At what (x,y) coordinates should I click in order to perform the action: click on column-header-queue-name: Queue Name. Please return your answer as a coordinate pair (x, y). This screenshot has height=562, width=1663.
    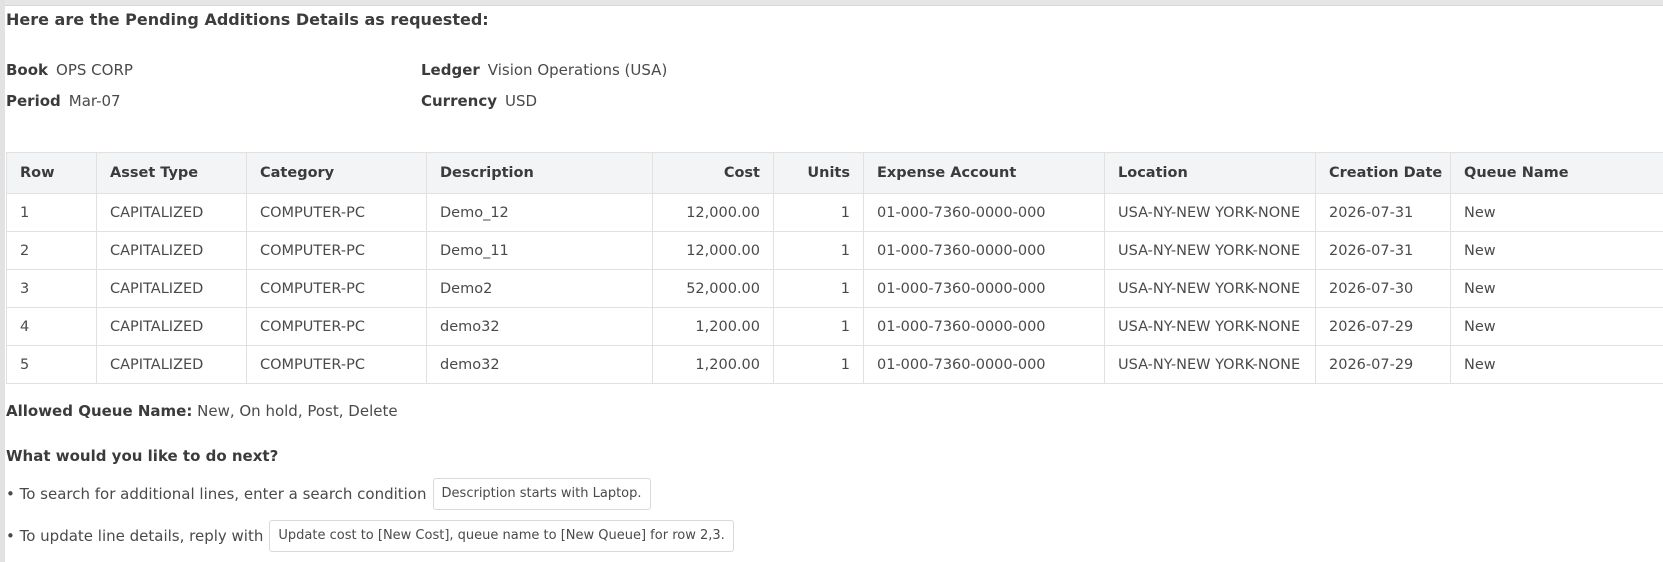
    Looking at the image, I should click on (1556, 173).